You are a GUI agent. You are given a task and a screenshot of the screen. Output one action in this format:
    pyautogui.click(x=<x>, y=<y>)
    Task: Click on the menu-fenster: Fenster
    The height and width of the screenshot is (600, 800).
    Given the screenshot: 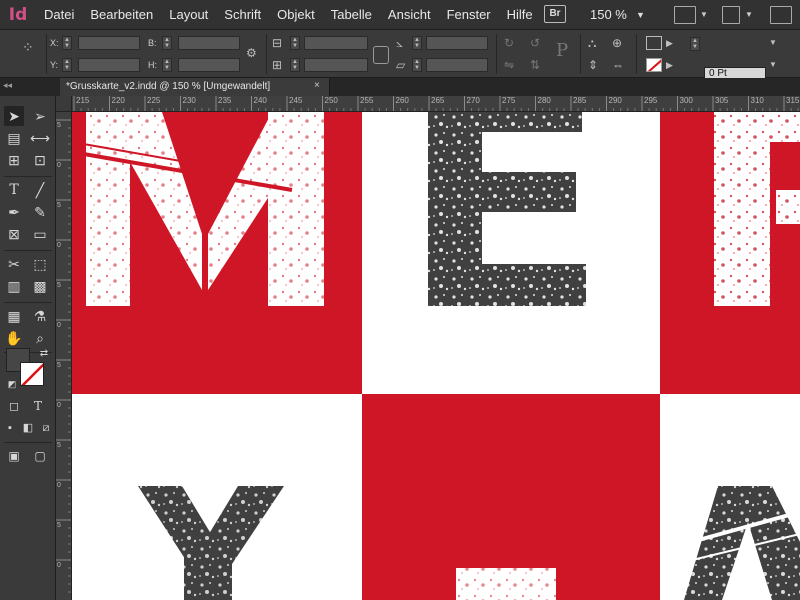 What is the action you would take?
    pyautogui.click(x=469, y=15)
    